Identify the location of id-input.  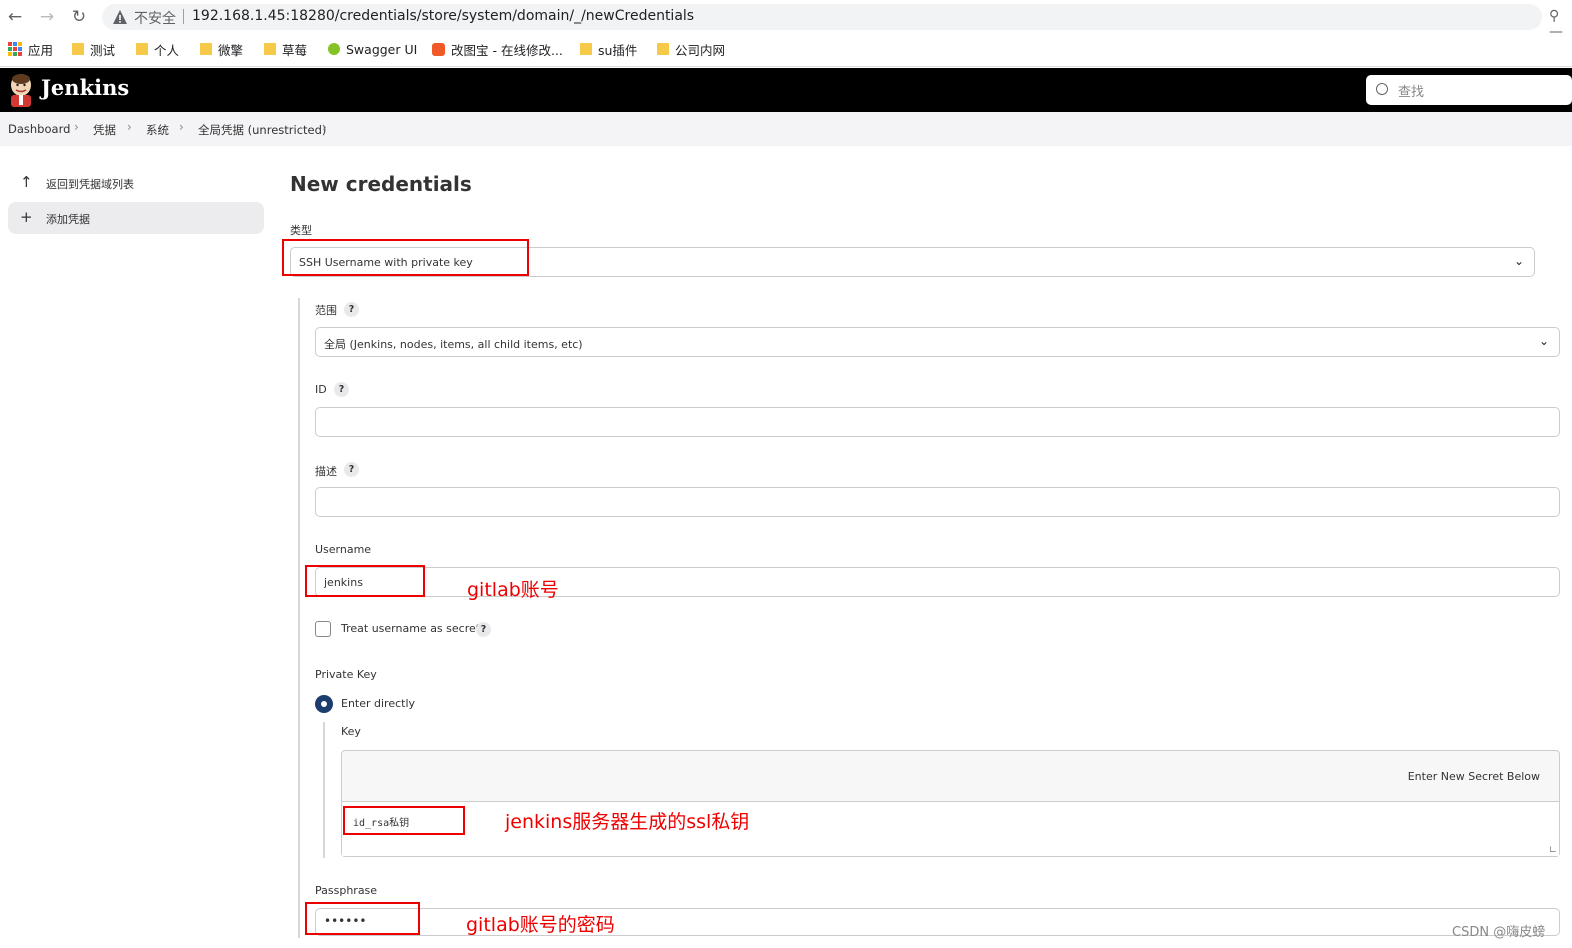
(937, 422).